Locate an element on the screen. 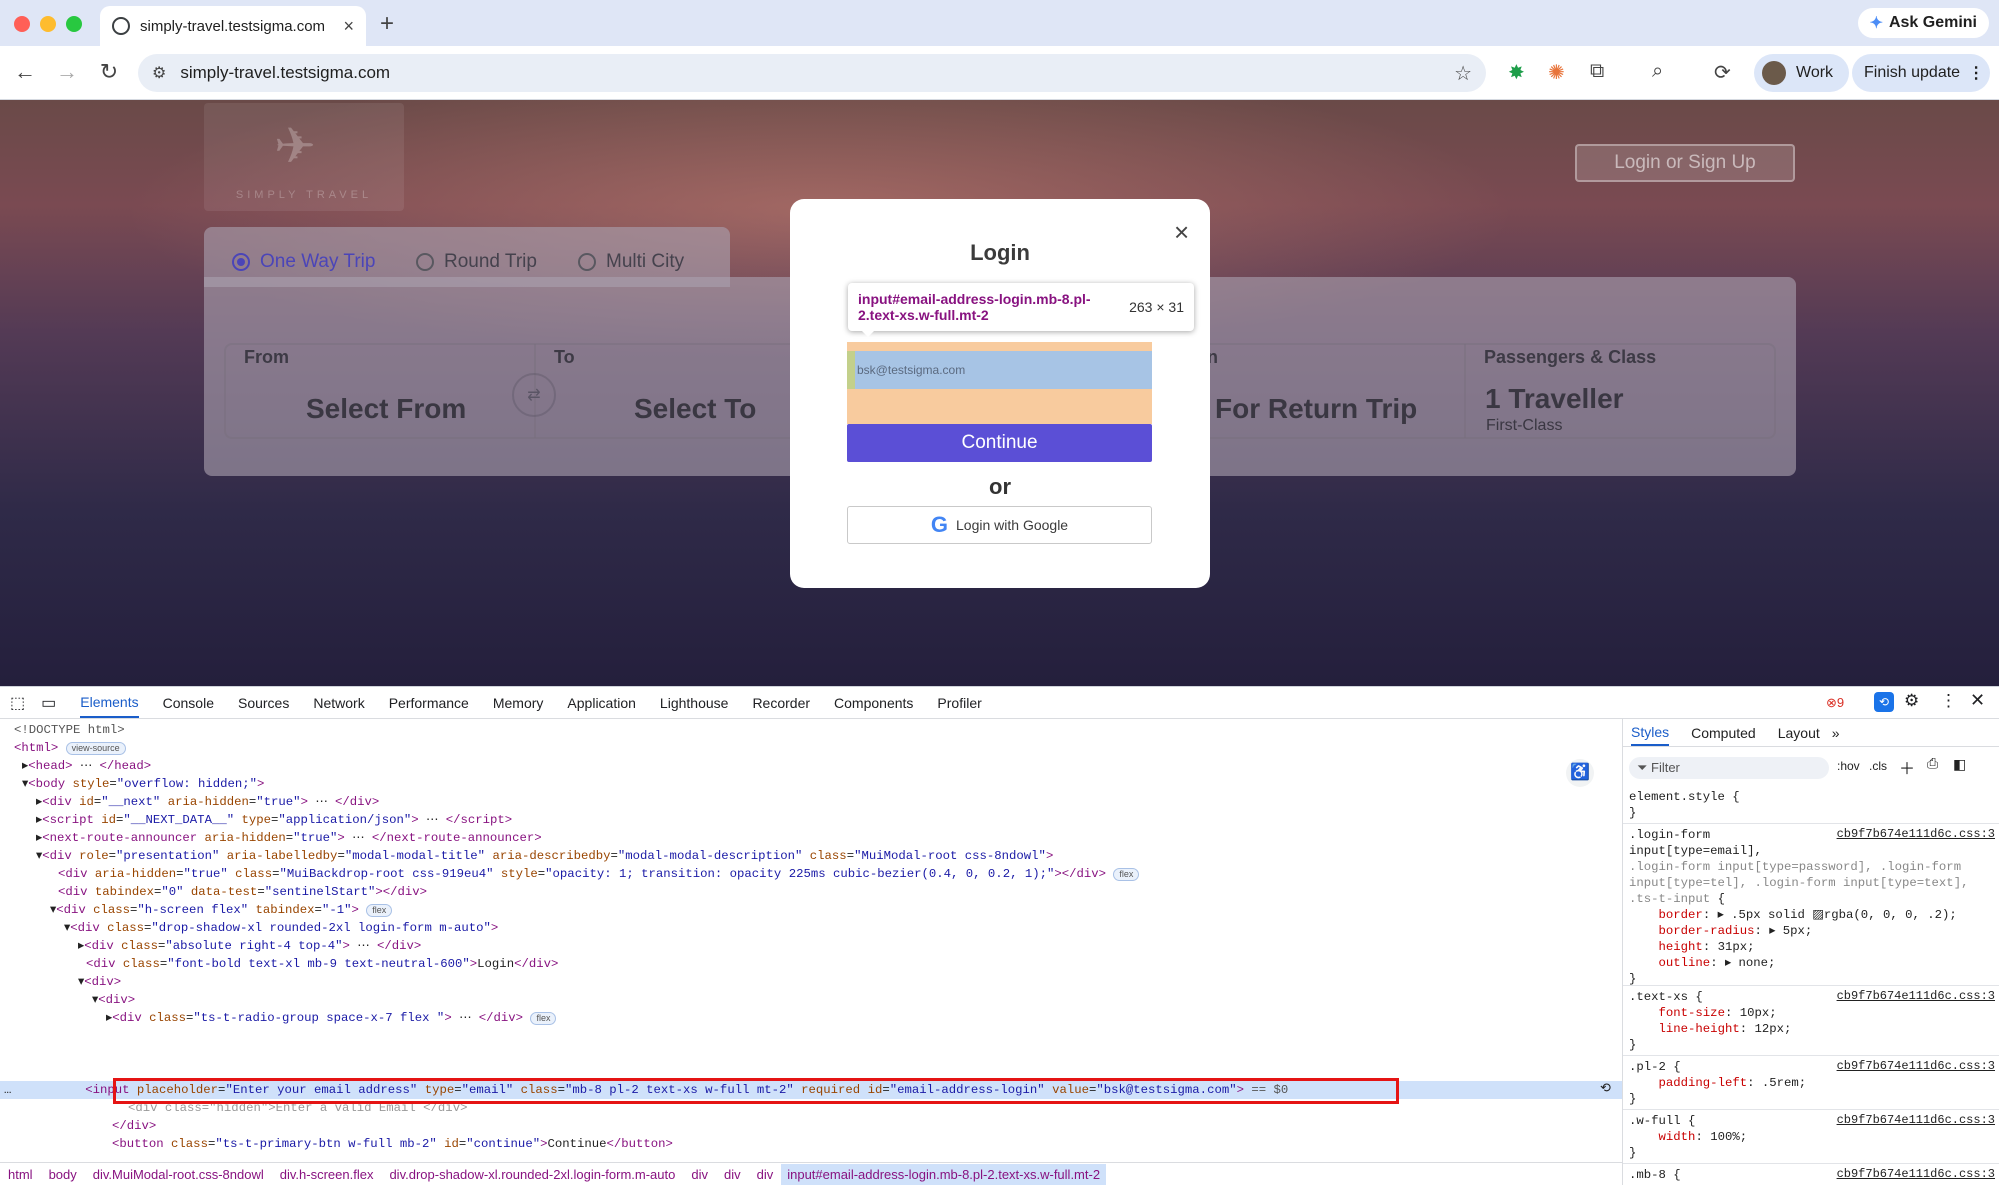 The width and height of the screenshot is (1999, 1185). extension-sun-icon: ✺ is located at coordinates (1556, 72).